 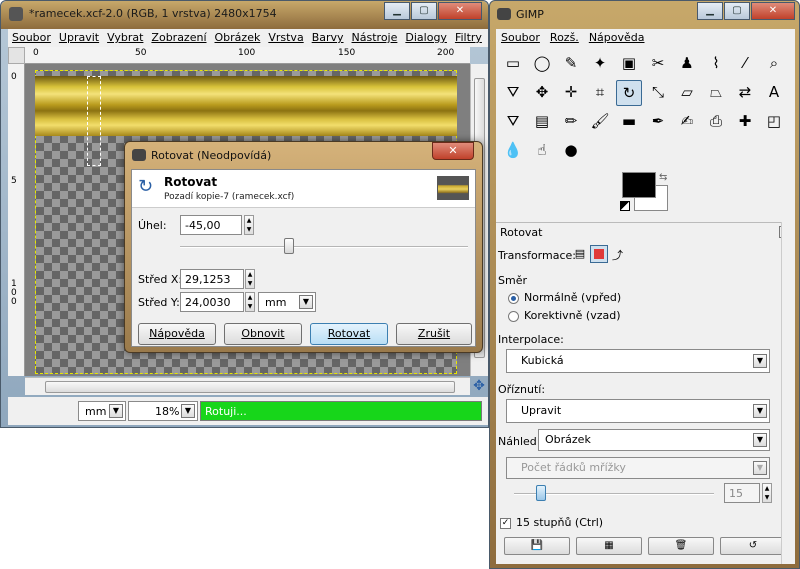 I want to click on rect-select-icon: ▭, so click(x=513, y=64).